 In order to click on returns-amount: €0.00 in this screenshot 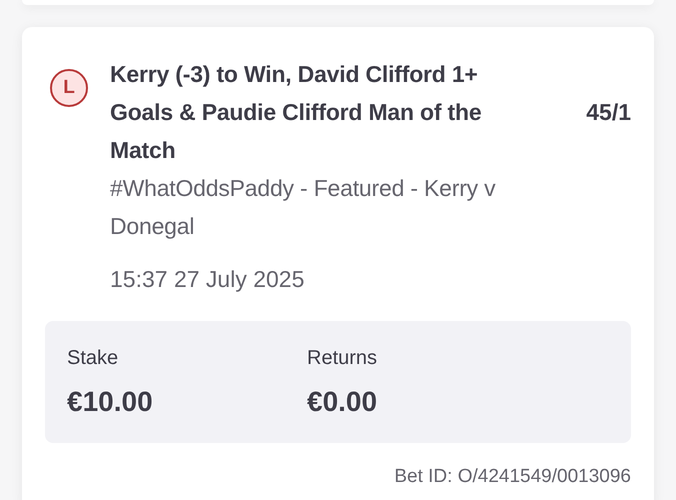, I will do `click(342, 401)`.